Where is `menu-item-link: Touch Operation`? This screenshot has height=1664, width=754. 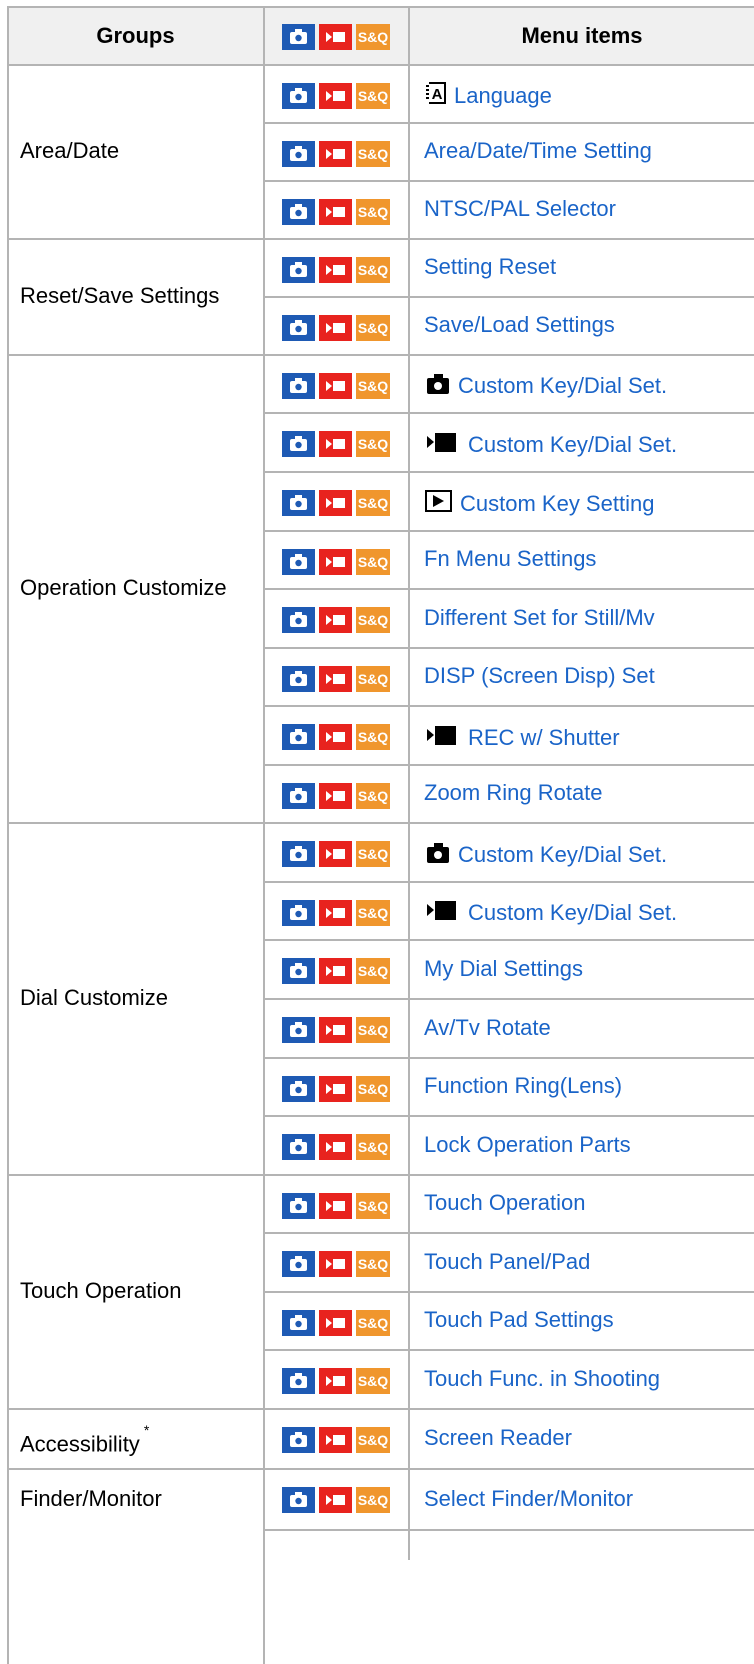
menu-item-link: Touch Operation is located at coordinates (504, 1203).